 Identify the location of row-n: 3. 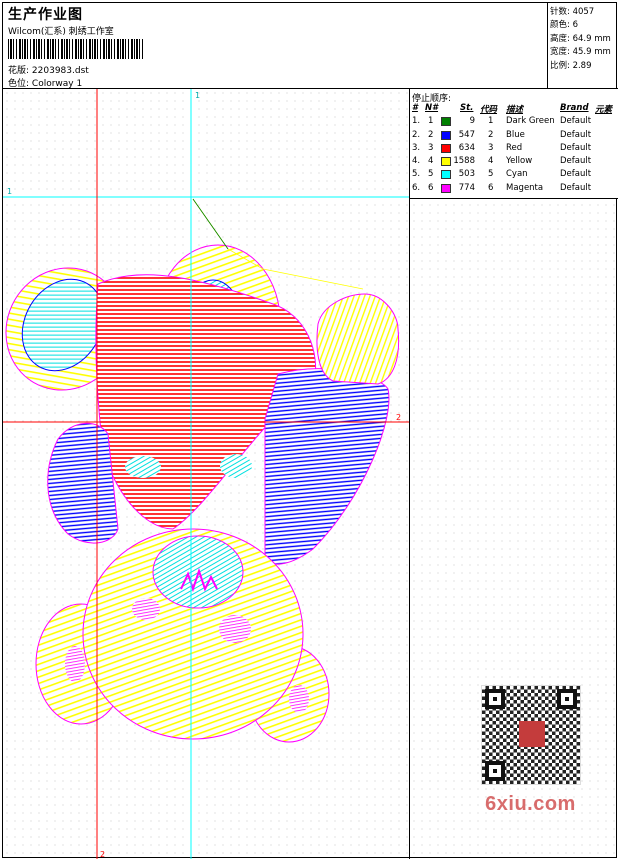
(431, 147).